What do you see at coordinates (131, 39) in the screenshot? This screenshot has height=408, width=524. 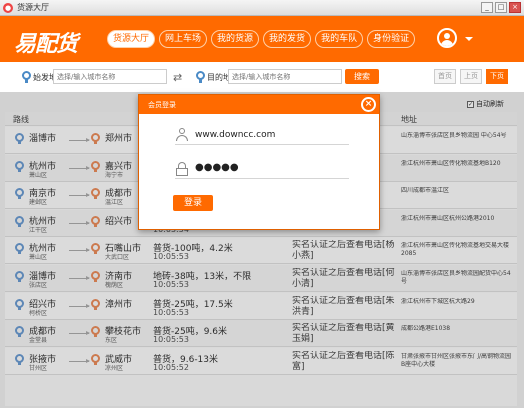 I see `nav-tab-cargo-hall: 货源大厅` at bounding box center [131, 39].